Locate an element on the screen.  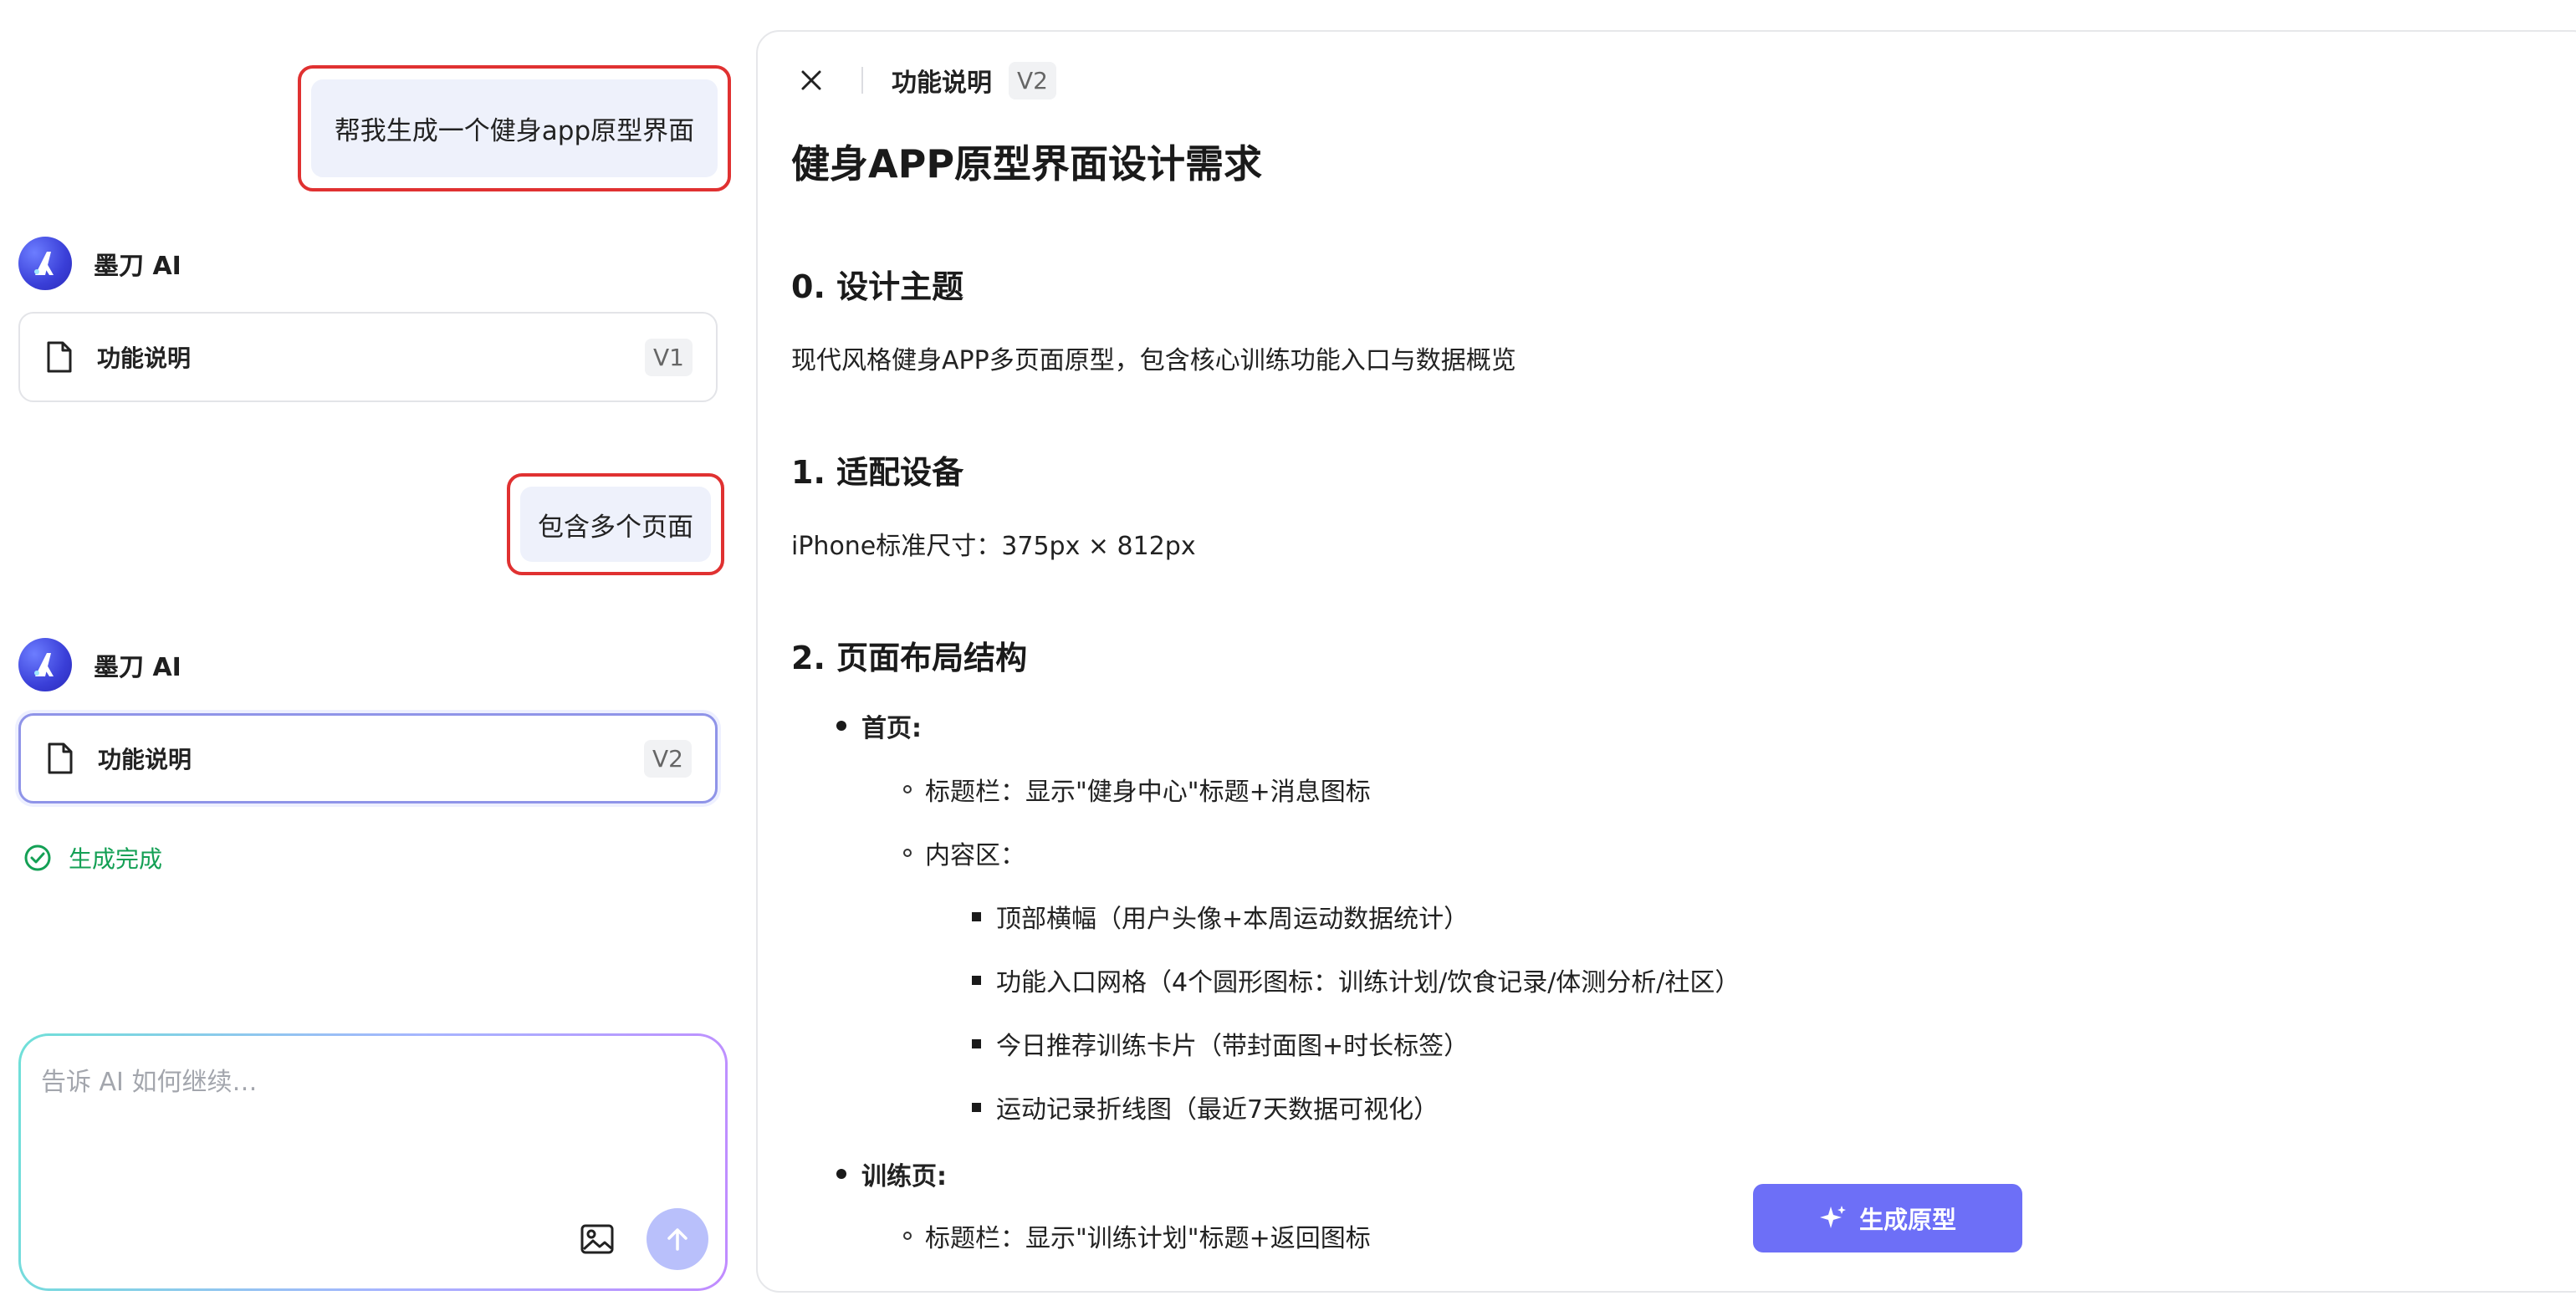
status-text: 生成完成 is located at coordinates (116, 859).